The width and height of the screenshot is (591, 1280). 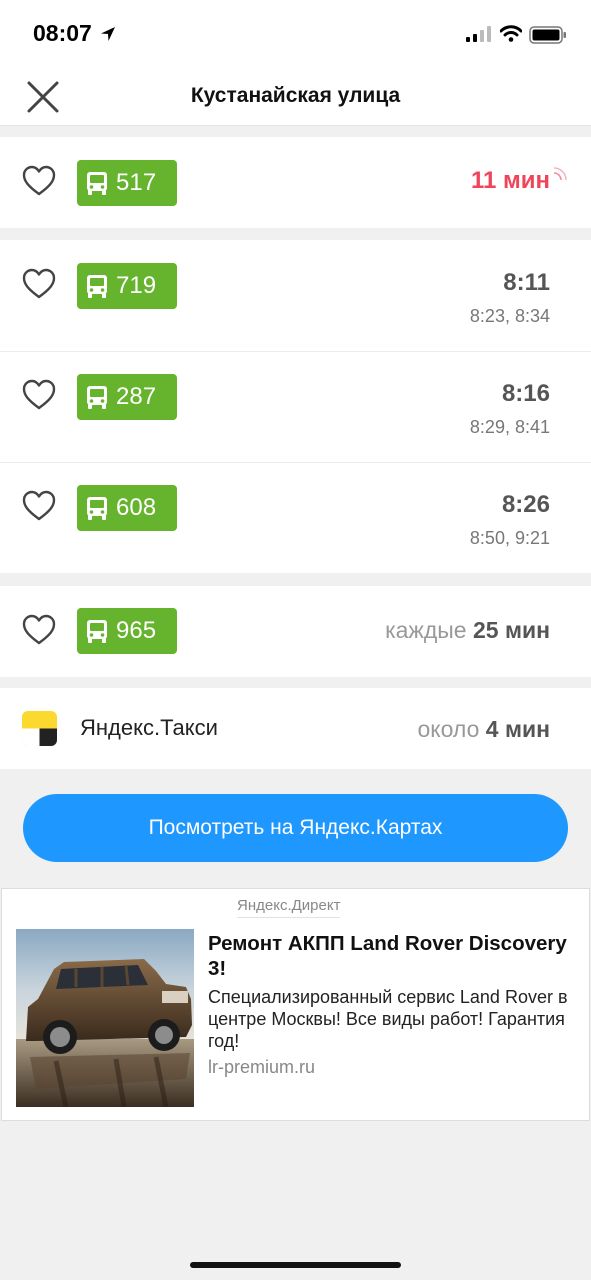 I want to click on wifi-icon, so click(x=511, y=33).